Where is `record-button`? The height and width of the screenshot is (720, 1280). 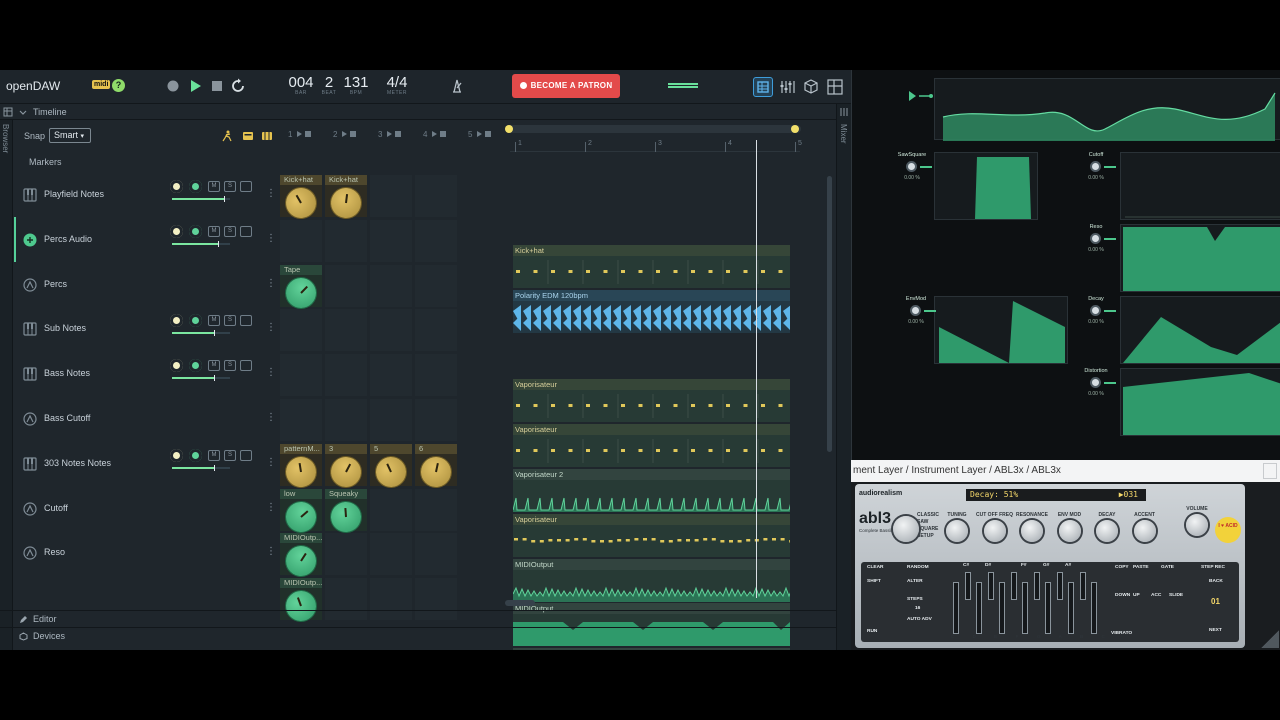
record-button is located at coordinates (173, 86).